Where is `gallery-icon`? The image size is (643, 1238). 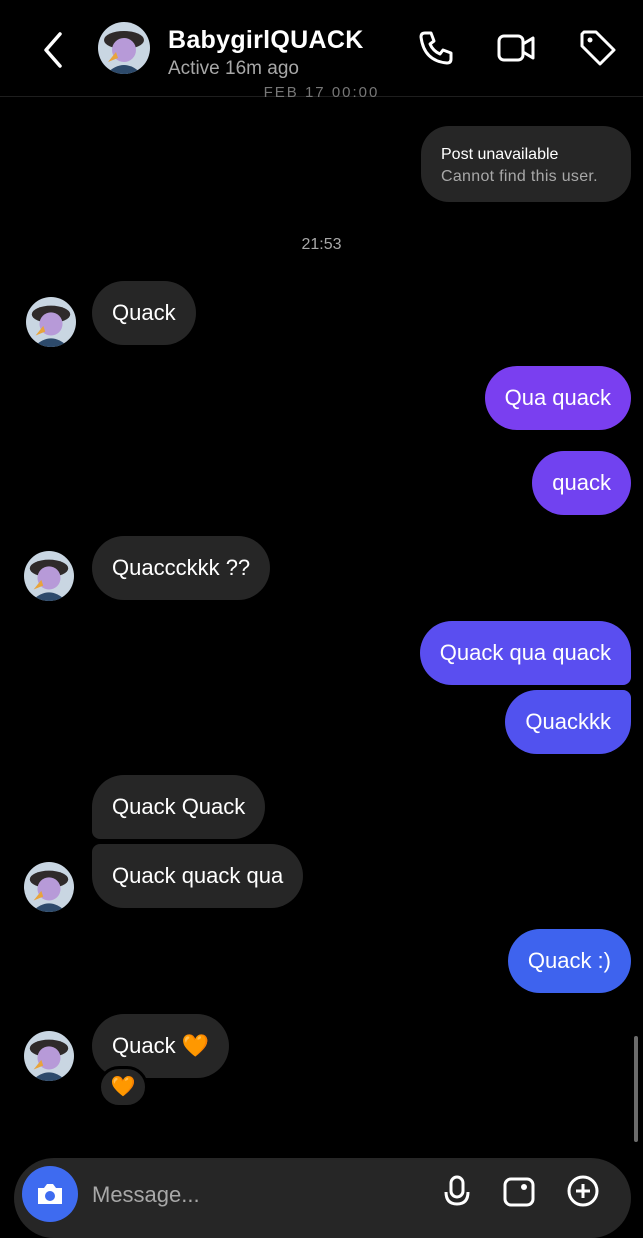
gallery-icon is located at coordinates (519, 1191).